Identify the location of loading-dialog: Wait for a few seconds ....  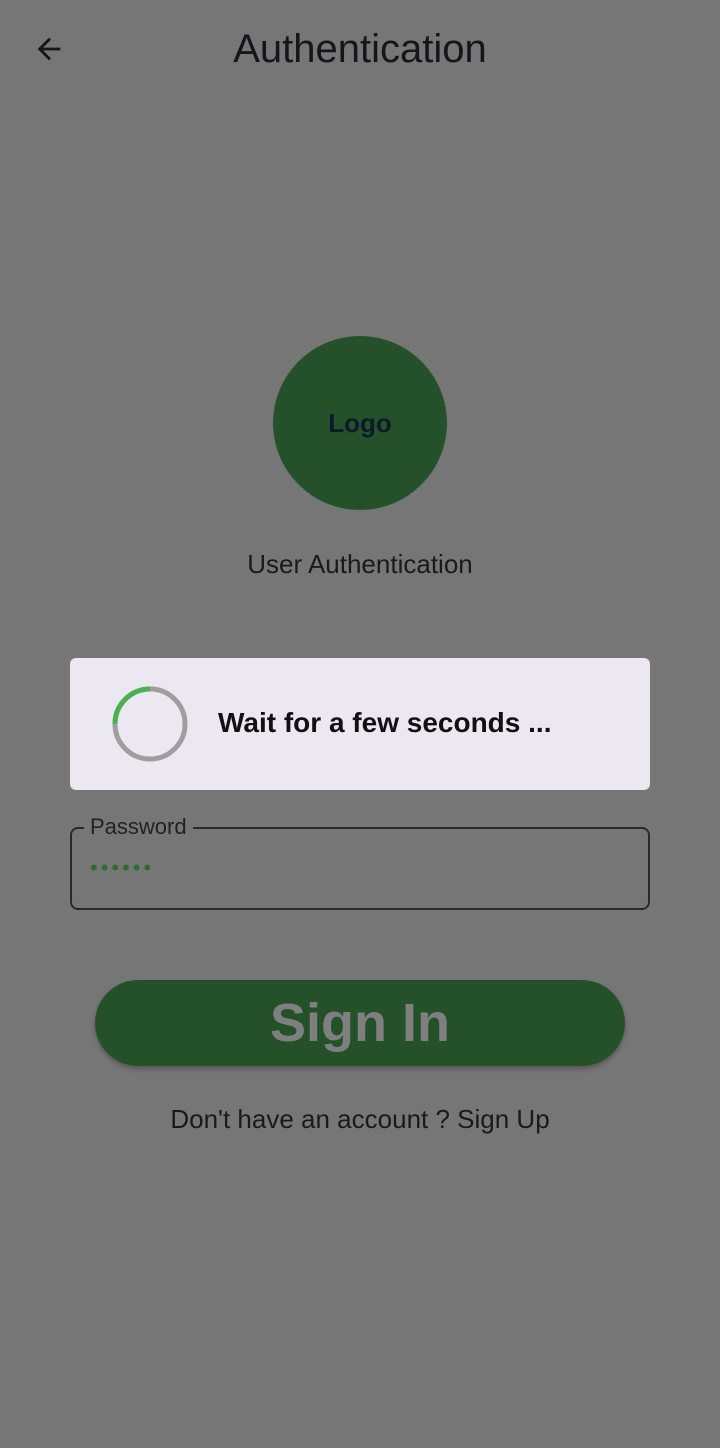
(360, 724).